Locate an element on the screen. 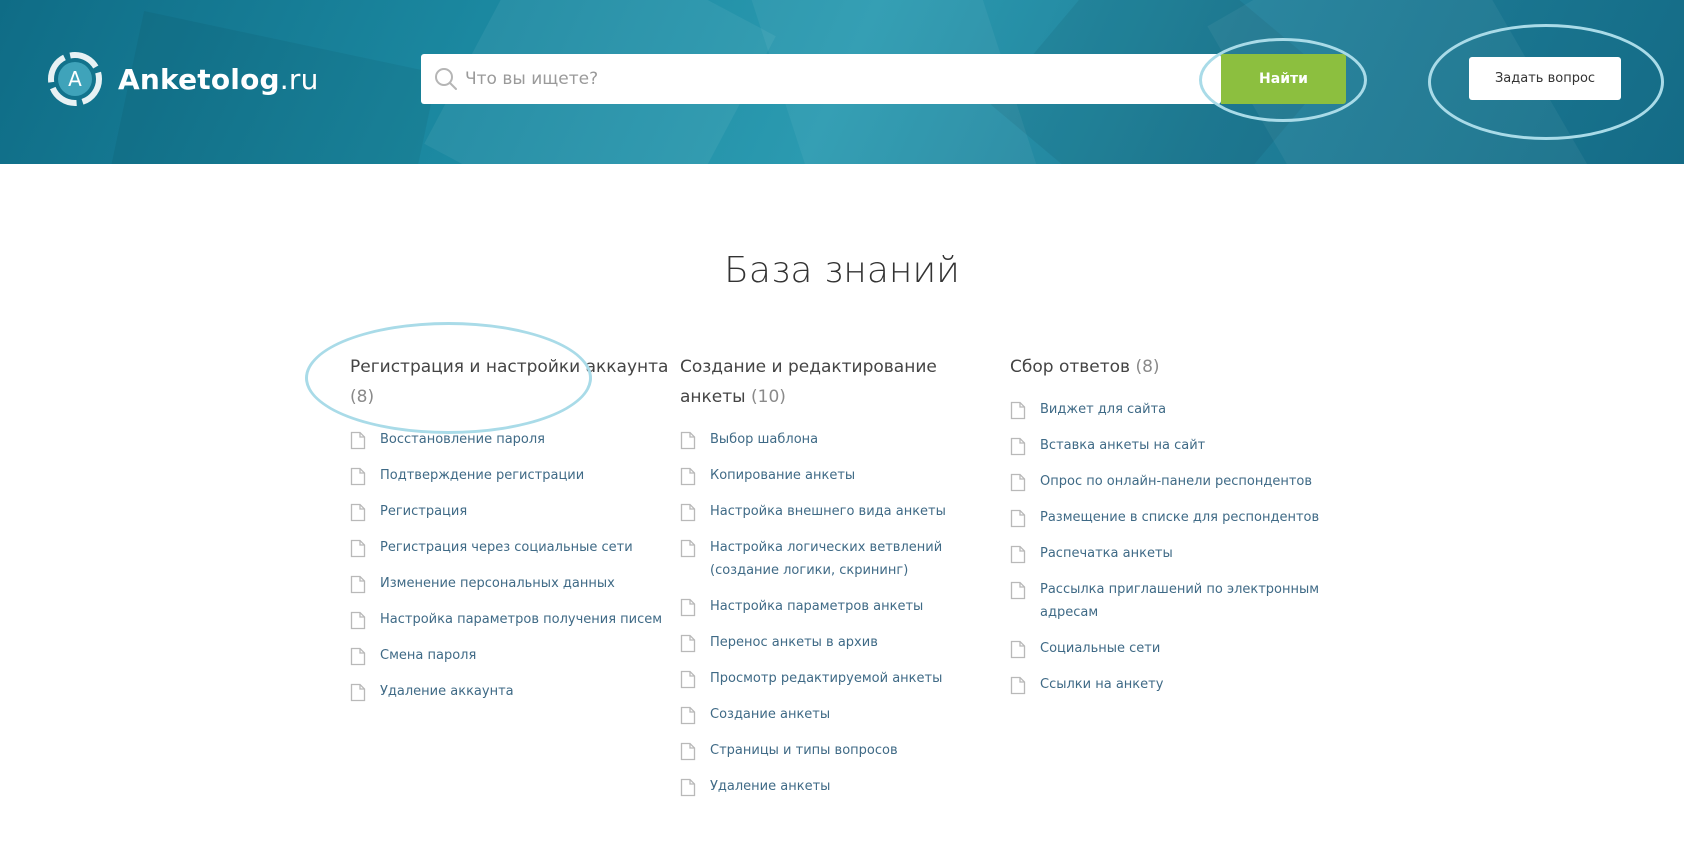 This screenshot has width=1684, height=849. article-label: Создание анкеты is located at coordinates (770, 714).